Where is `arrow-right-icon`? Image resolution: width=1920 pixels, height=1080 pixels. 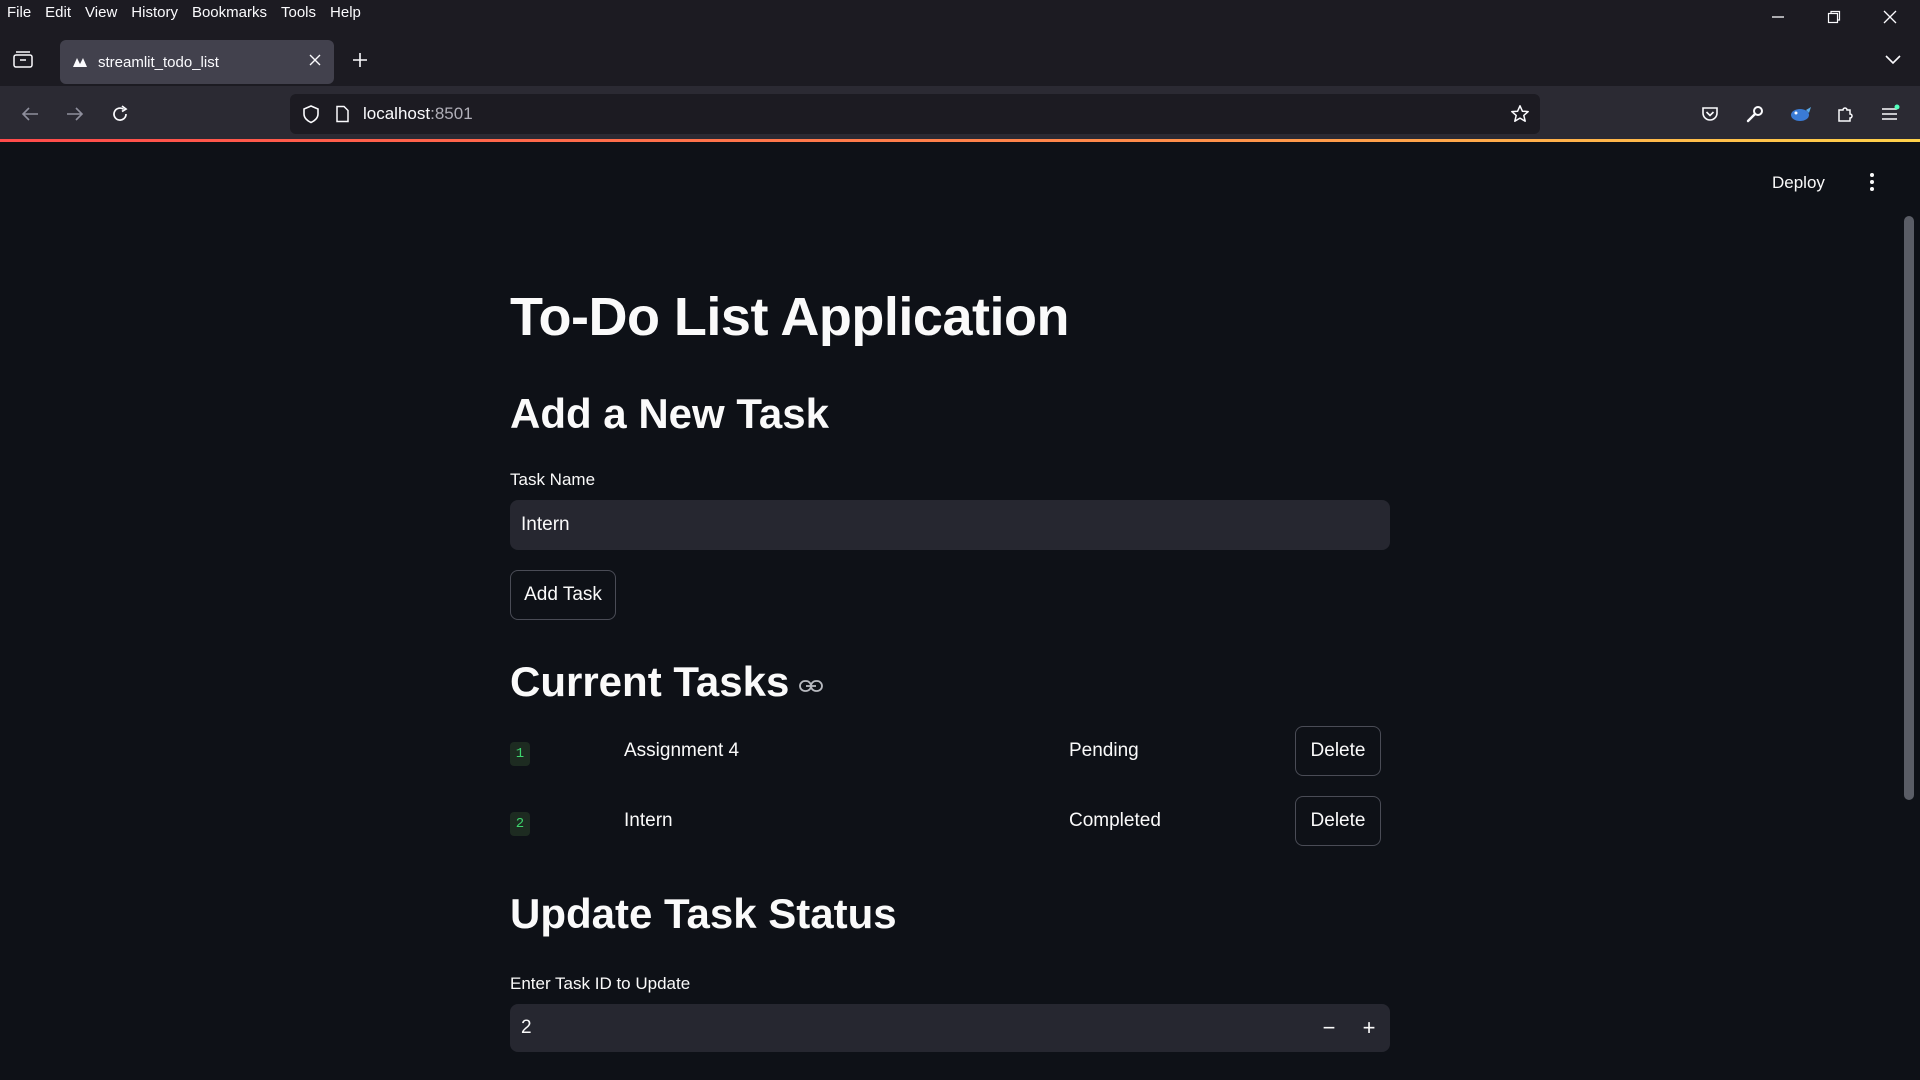 arrow-right-icon is located at coordinates (75, 114).